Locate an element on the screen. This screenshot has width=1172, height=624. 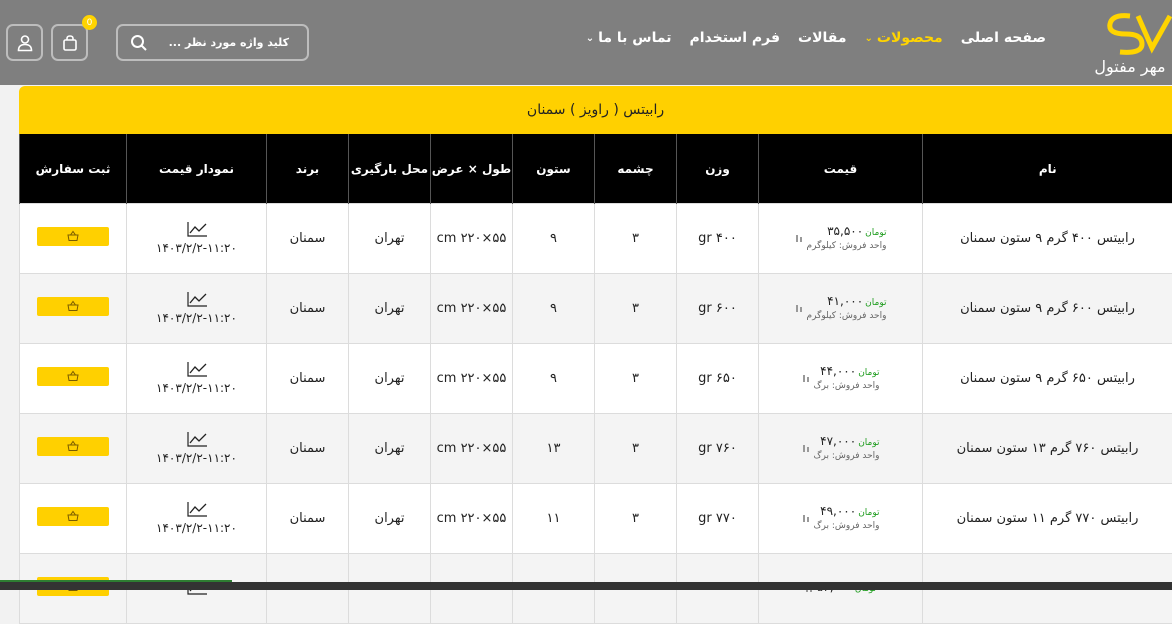
search-icon is located at coordinates (139, 43).